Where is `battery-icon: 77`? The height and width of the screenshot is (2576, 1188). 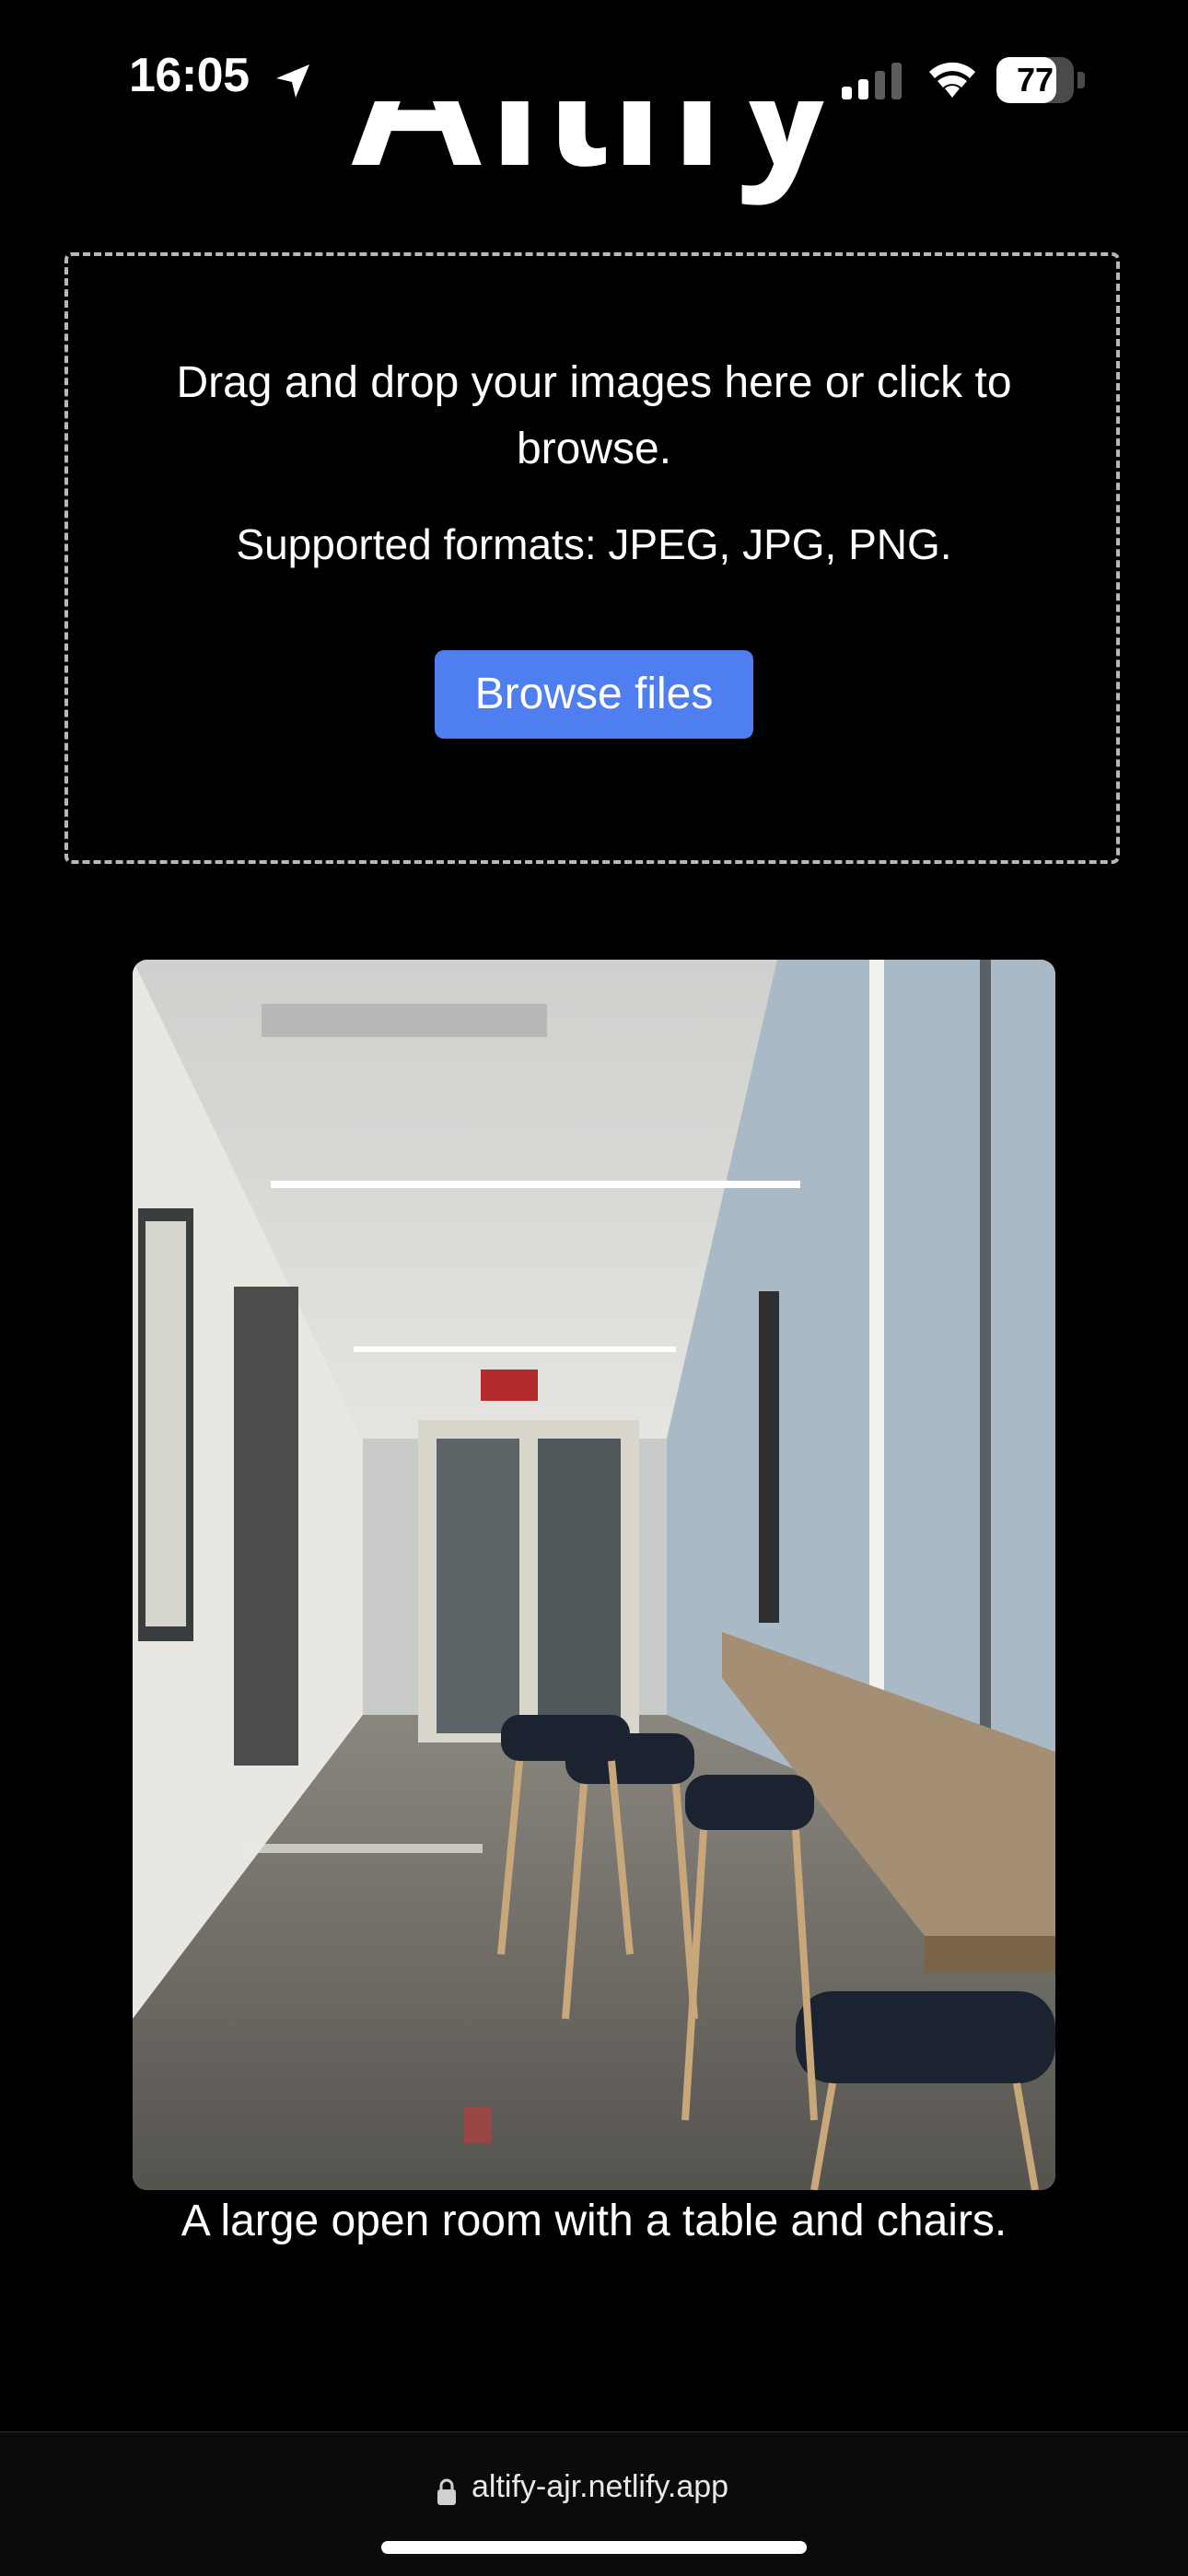 battery-icon: 77 is located at coordinates (1040, 80).